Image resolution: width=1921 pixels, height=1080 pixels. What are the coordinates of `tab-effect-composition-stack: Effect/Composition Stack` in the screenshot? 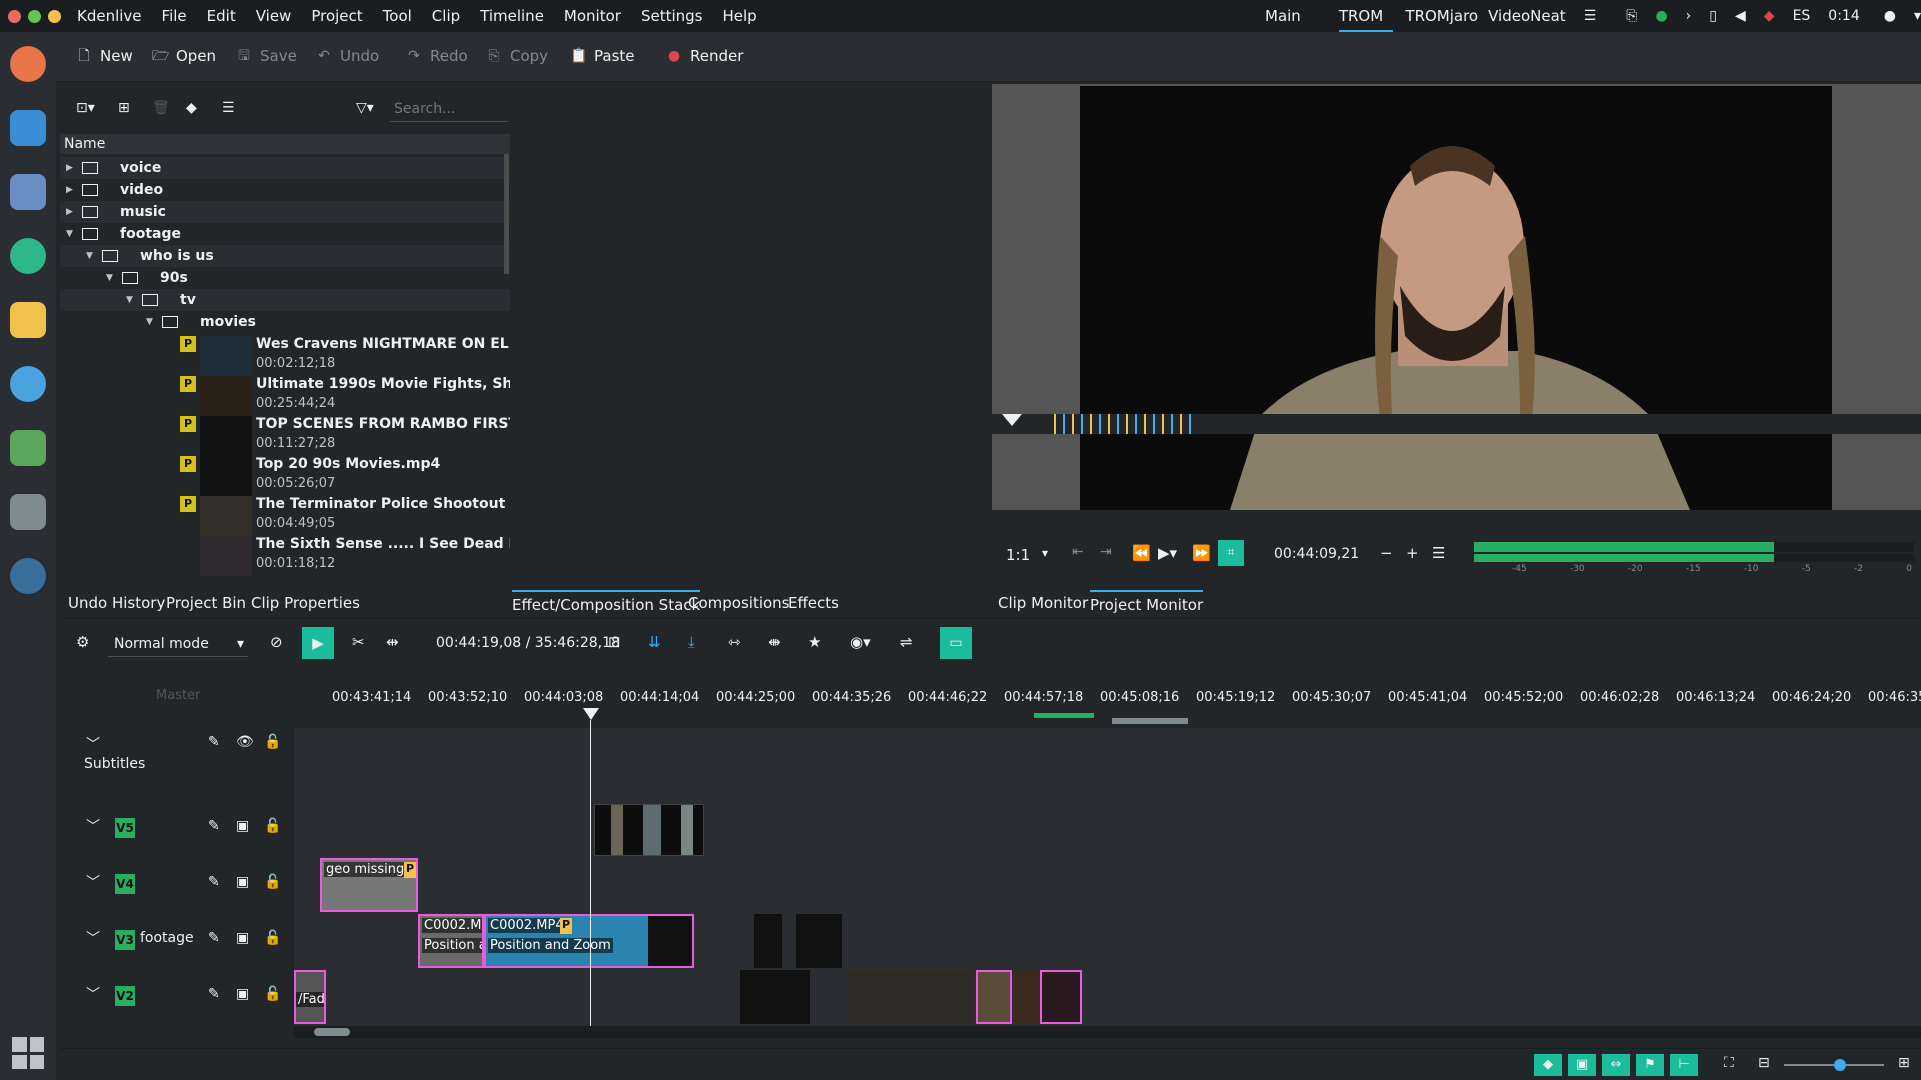 It's located at (606, 603).